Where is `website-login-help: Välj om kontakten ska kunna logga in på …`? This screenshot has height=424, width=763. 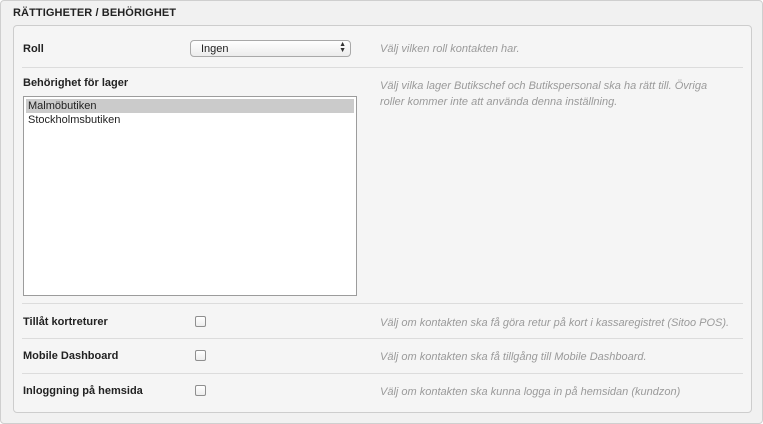 website-login-help: Välj om kontakten ska kunna logga in på … is located at coordinates (530, 392).